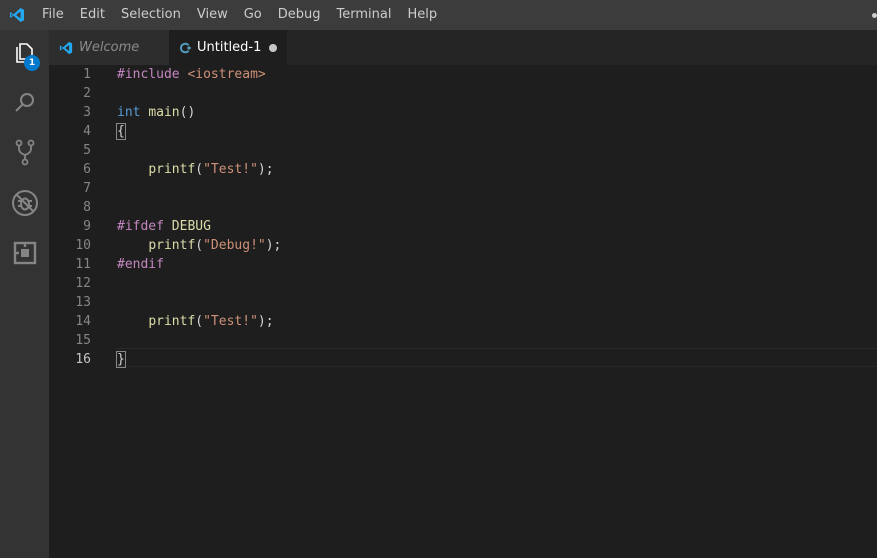 This screenshot has height=558, width=877. Describe the element at coordinates (87, 169) in the screenshot. I see `line-number: 6` at that location.